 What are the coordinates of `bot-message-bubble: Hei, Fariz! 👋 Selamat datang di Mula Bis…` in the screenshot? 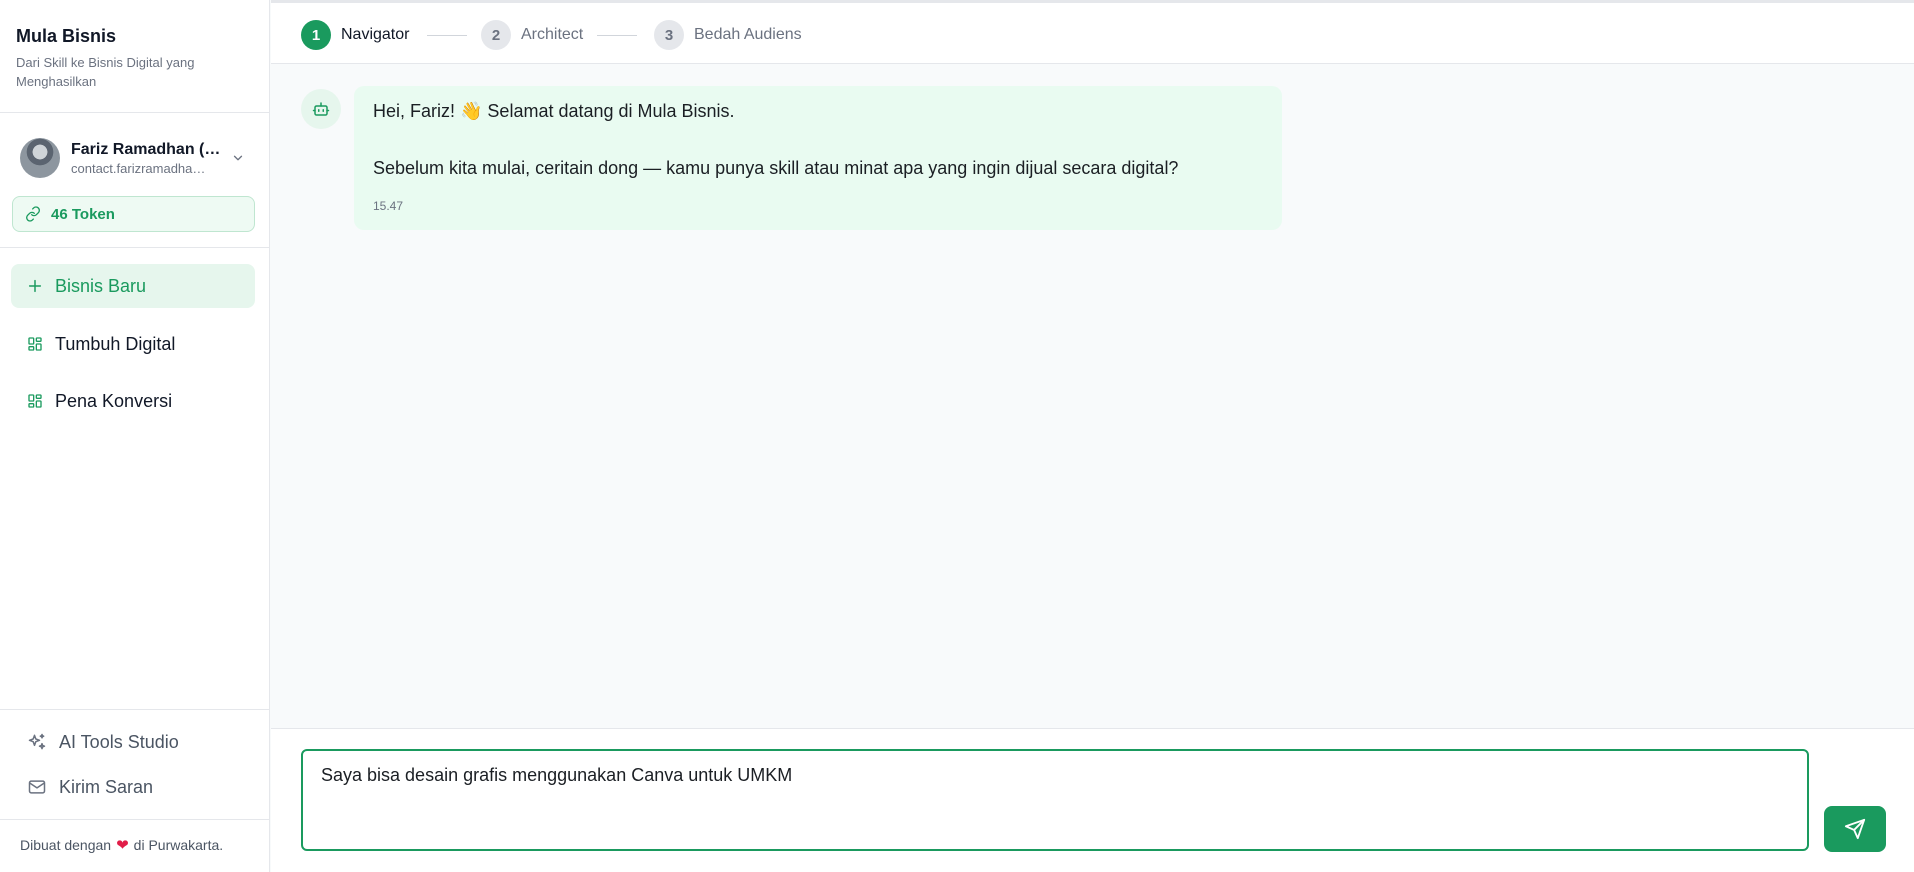 It's located at (818, 158).